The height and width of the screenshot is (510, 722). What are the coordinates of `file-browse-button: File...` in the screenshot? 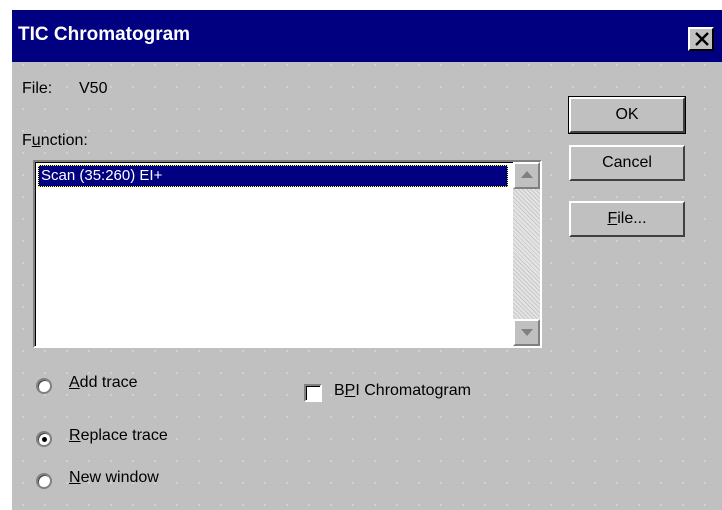 It's located at (627, 219).